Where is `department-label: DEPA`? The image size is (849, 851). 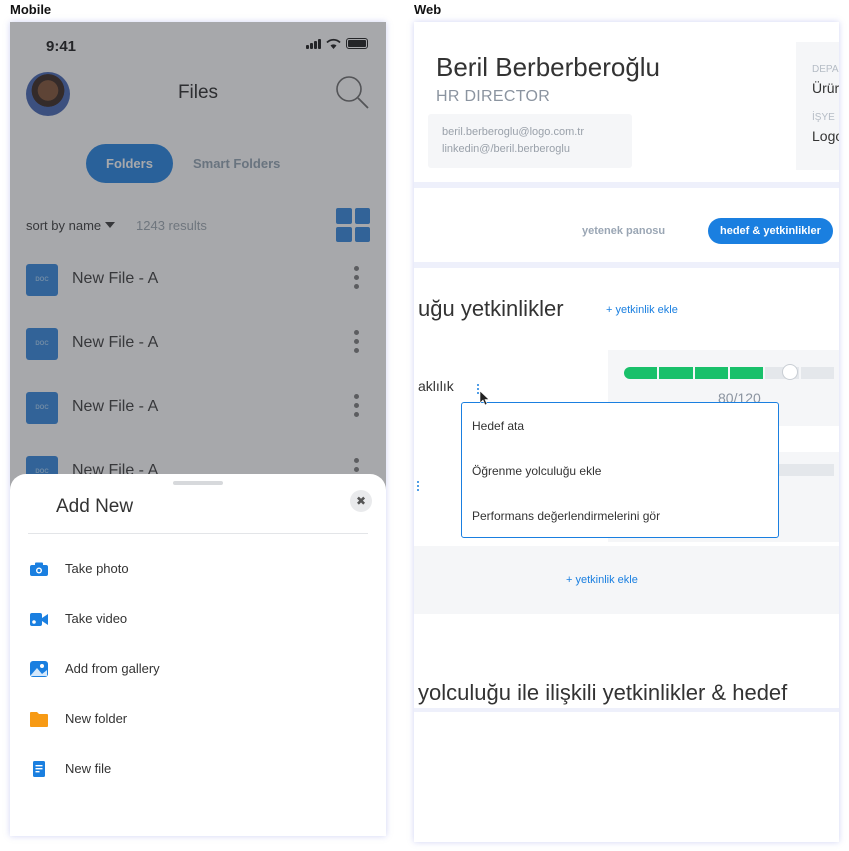
department-label: DEPA is located at coordinates (825, 69).